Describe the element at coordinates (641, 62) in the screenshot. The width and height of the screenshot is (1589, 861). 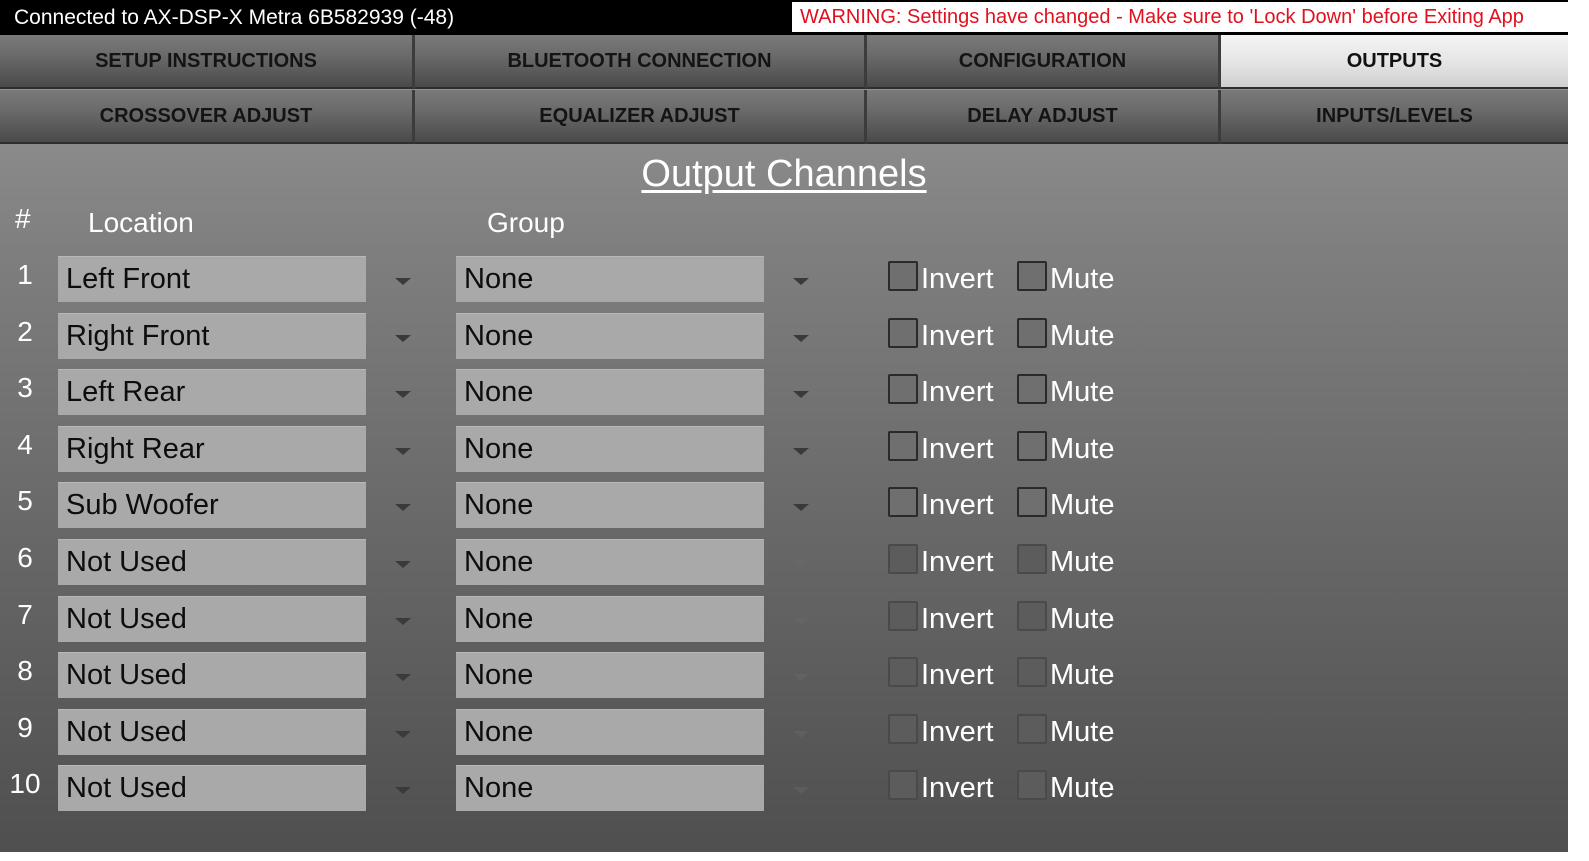
I see `tab-bluetooth-connection: BLUETOOTH CONNECTION` at that location.